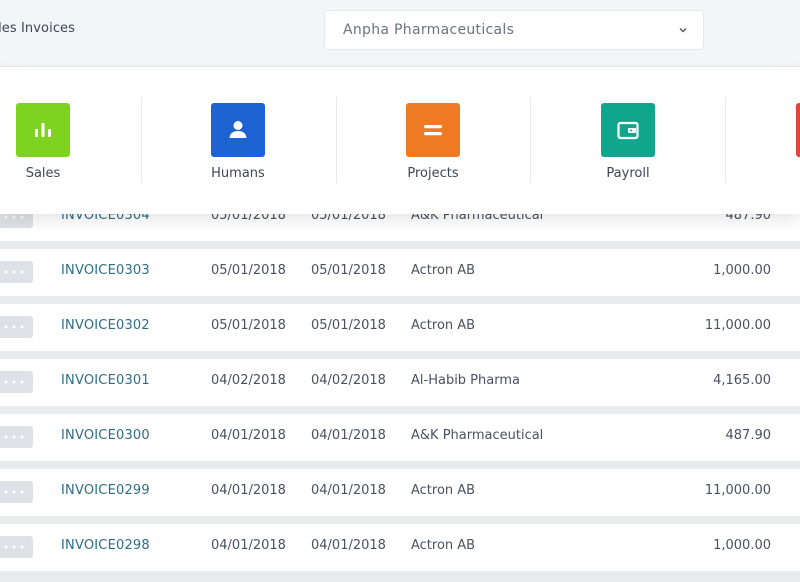 The height and width of the screenshot is (582, 800). What do you see at coordinates (429, 30) in the screenshot?
I see `company-select-value: Anpha Pharmaceuticals` at bounding box center [429, 30].